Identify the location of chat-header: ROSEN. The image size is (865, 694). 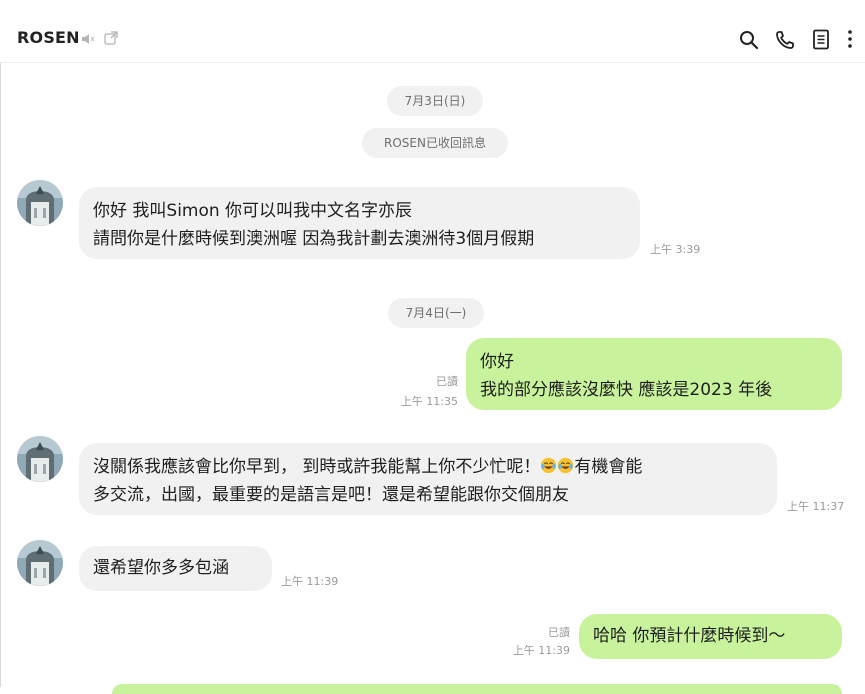
(432, 31).